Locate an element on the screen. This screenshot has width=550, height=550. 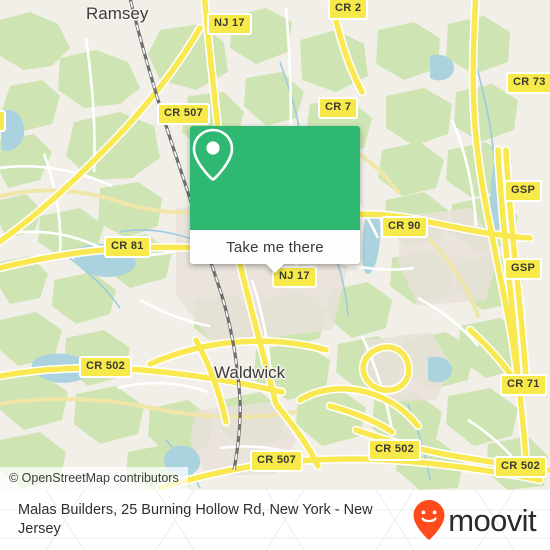
map-pin-icon is located at coordinates (213, 154).